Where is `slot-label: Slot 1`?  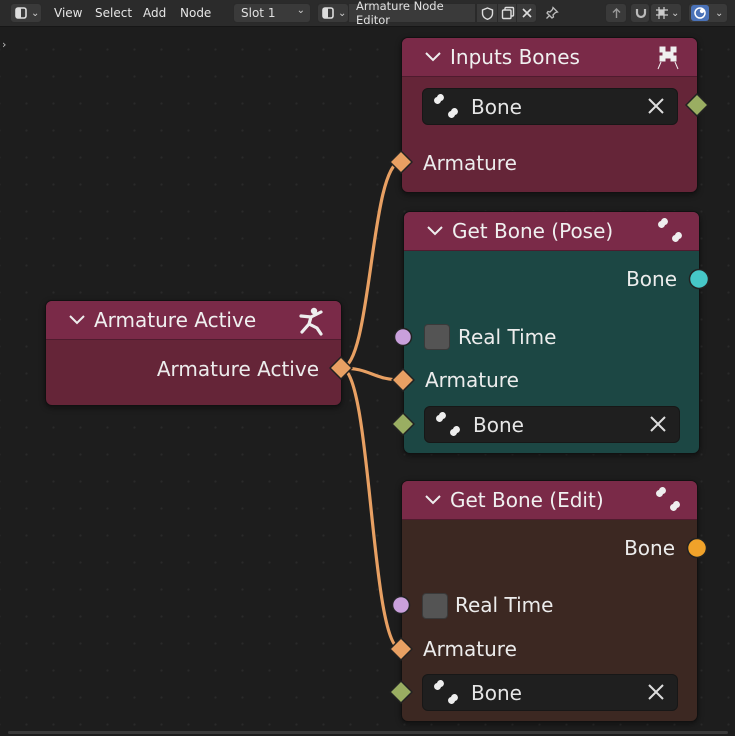 slot-label: Slot 1 is located at coordinates (258, 13).